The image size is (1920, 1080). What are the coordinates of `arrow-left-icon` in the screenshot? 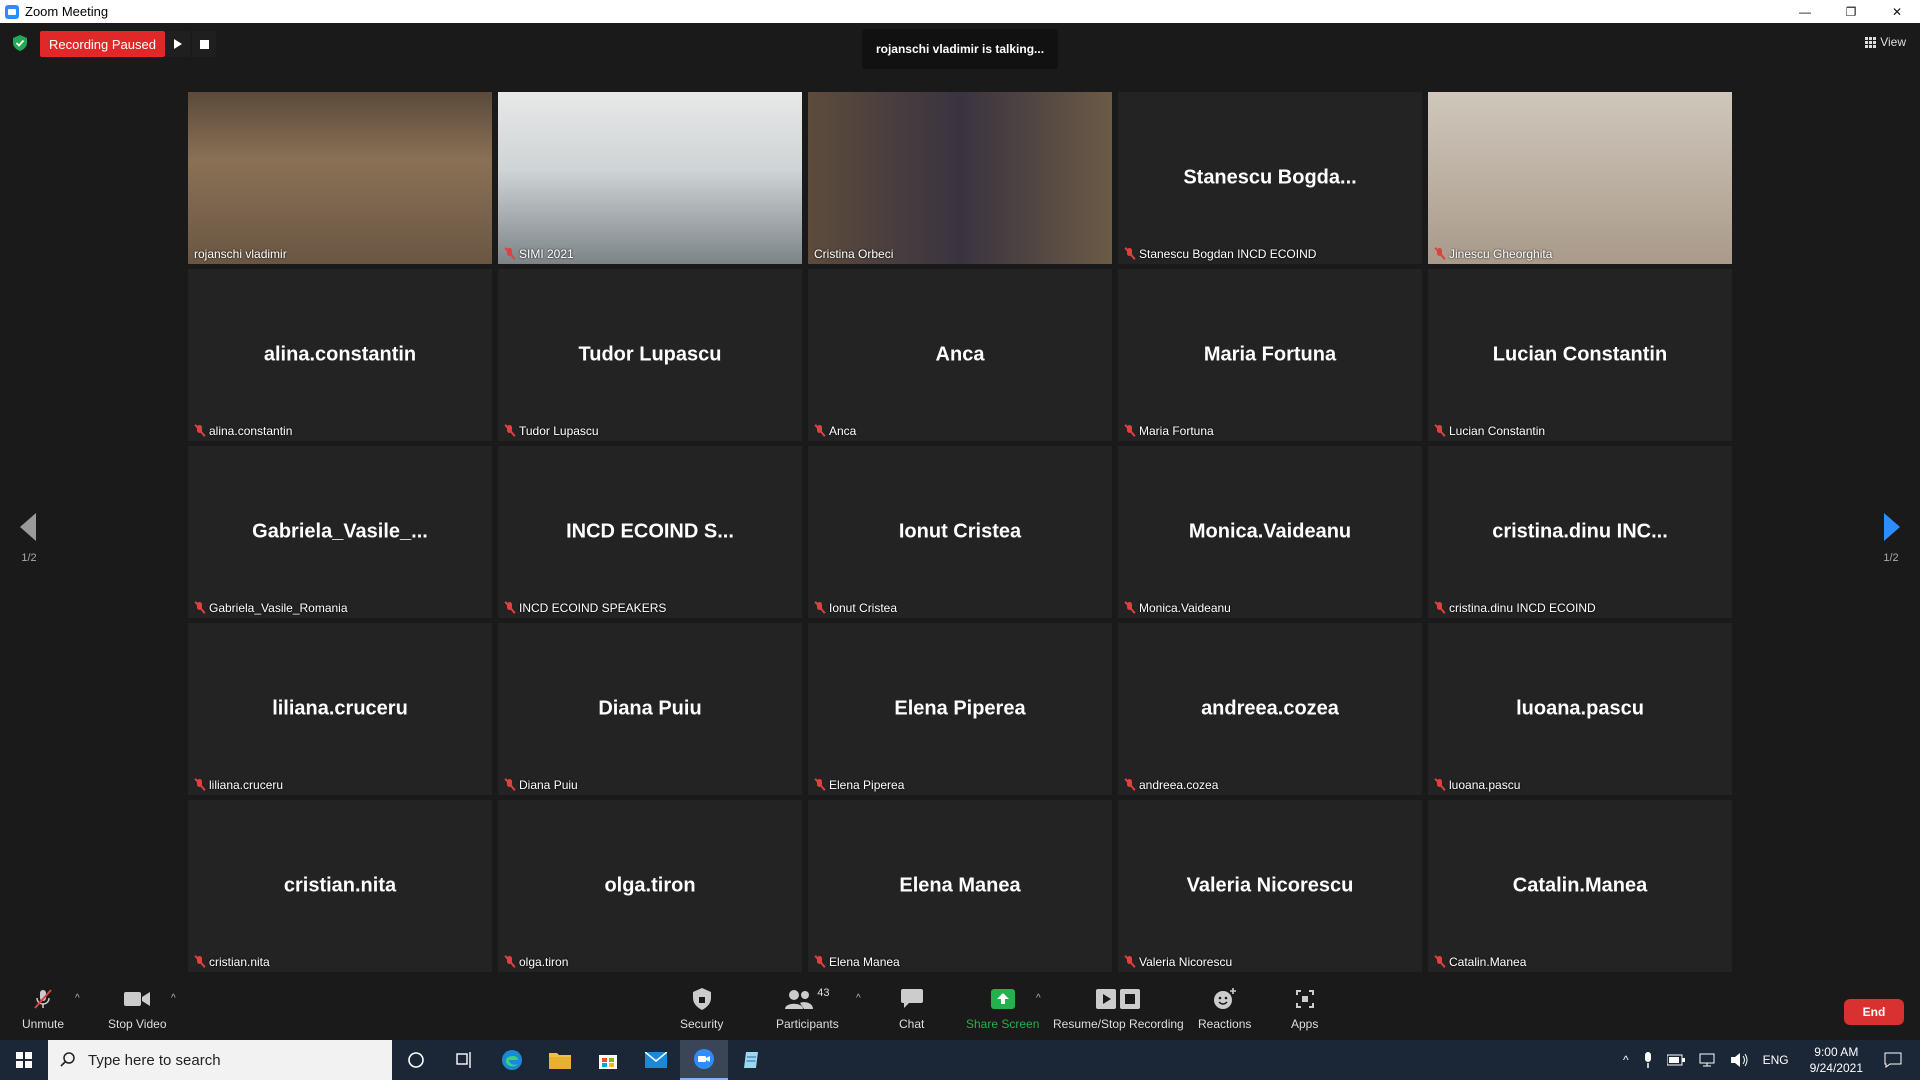 It's located at (28, 527).